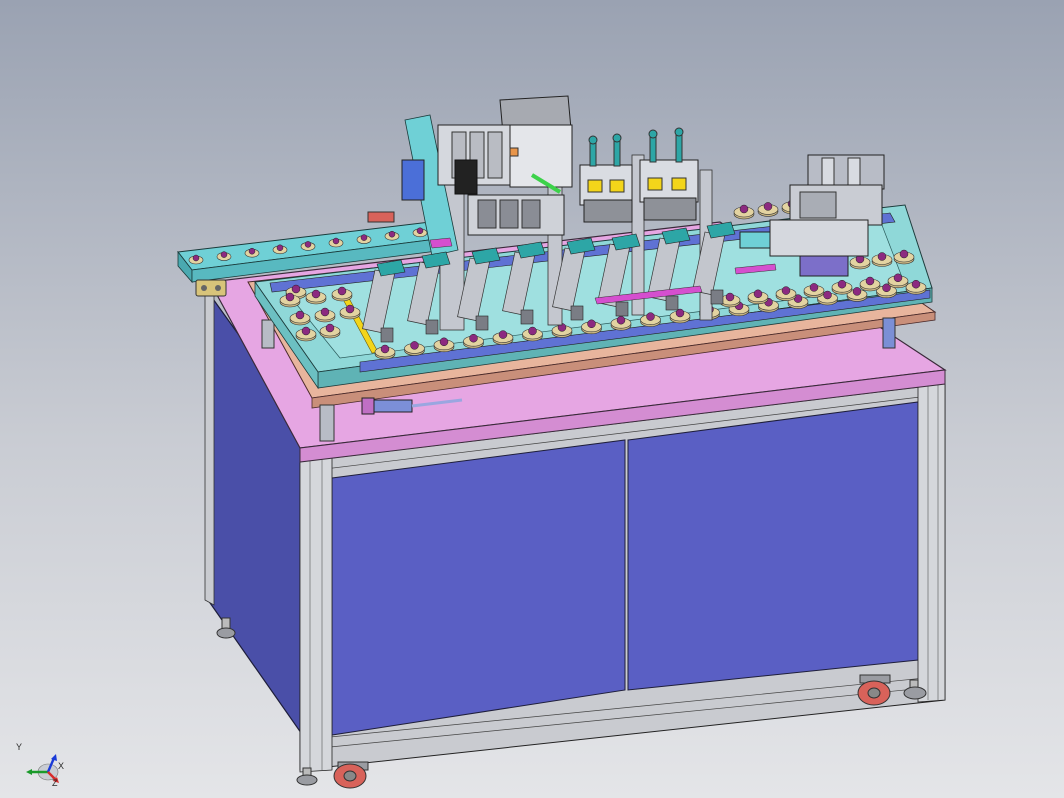 This screenshot has width=1064, height=798. Describe the element at coordinates (478, 587) in the screenshot. I see `cabinet-door-left` at that location.